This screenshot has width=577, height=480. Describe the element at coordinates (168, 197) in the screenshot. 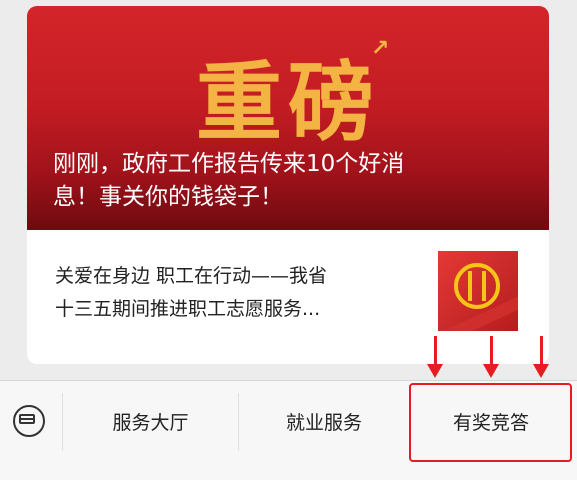

I see `headline-line-2: 息！事关你的钱袋子！` at that location.